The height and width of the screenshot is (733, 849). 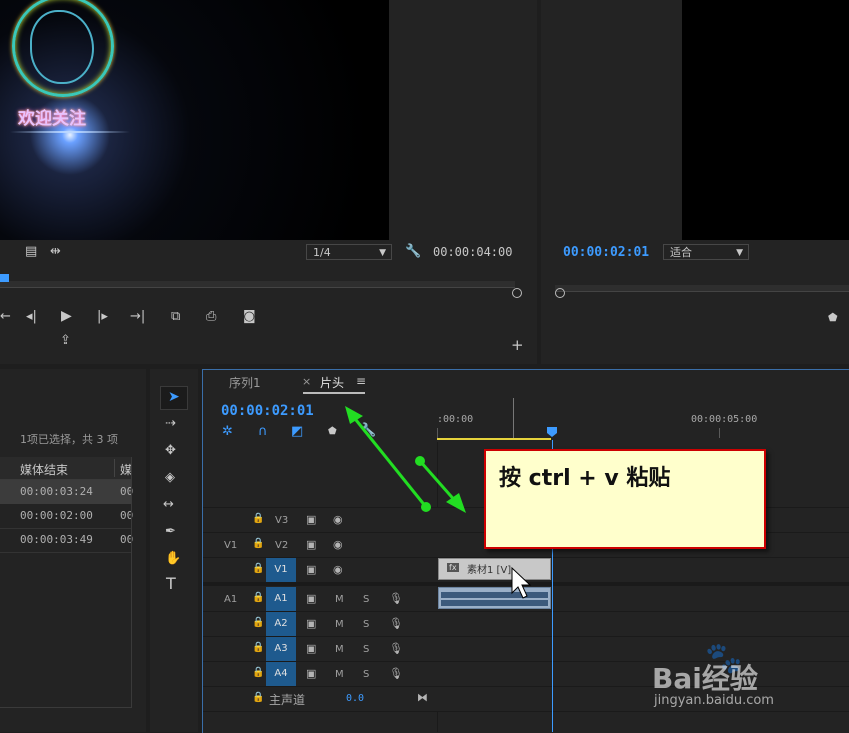 What do you see at coordinates (438, 502) in the screenshot?
I see `annotation-arrows` at bounding box center [438, 502].